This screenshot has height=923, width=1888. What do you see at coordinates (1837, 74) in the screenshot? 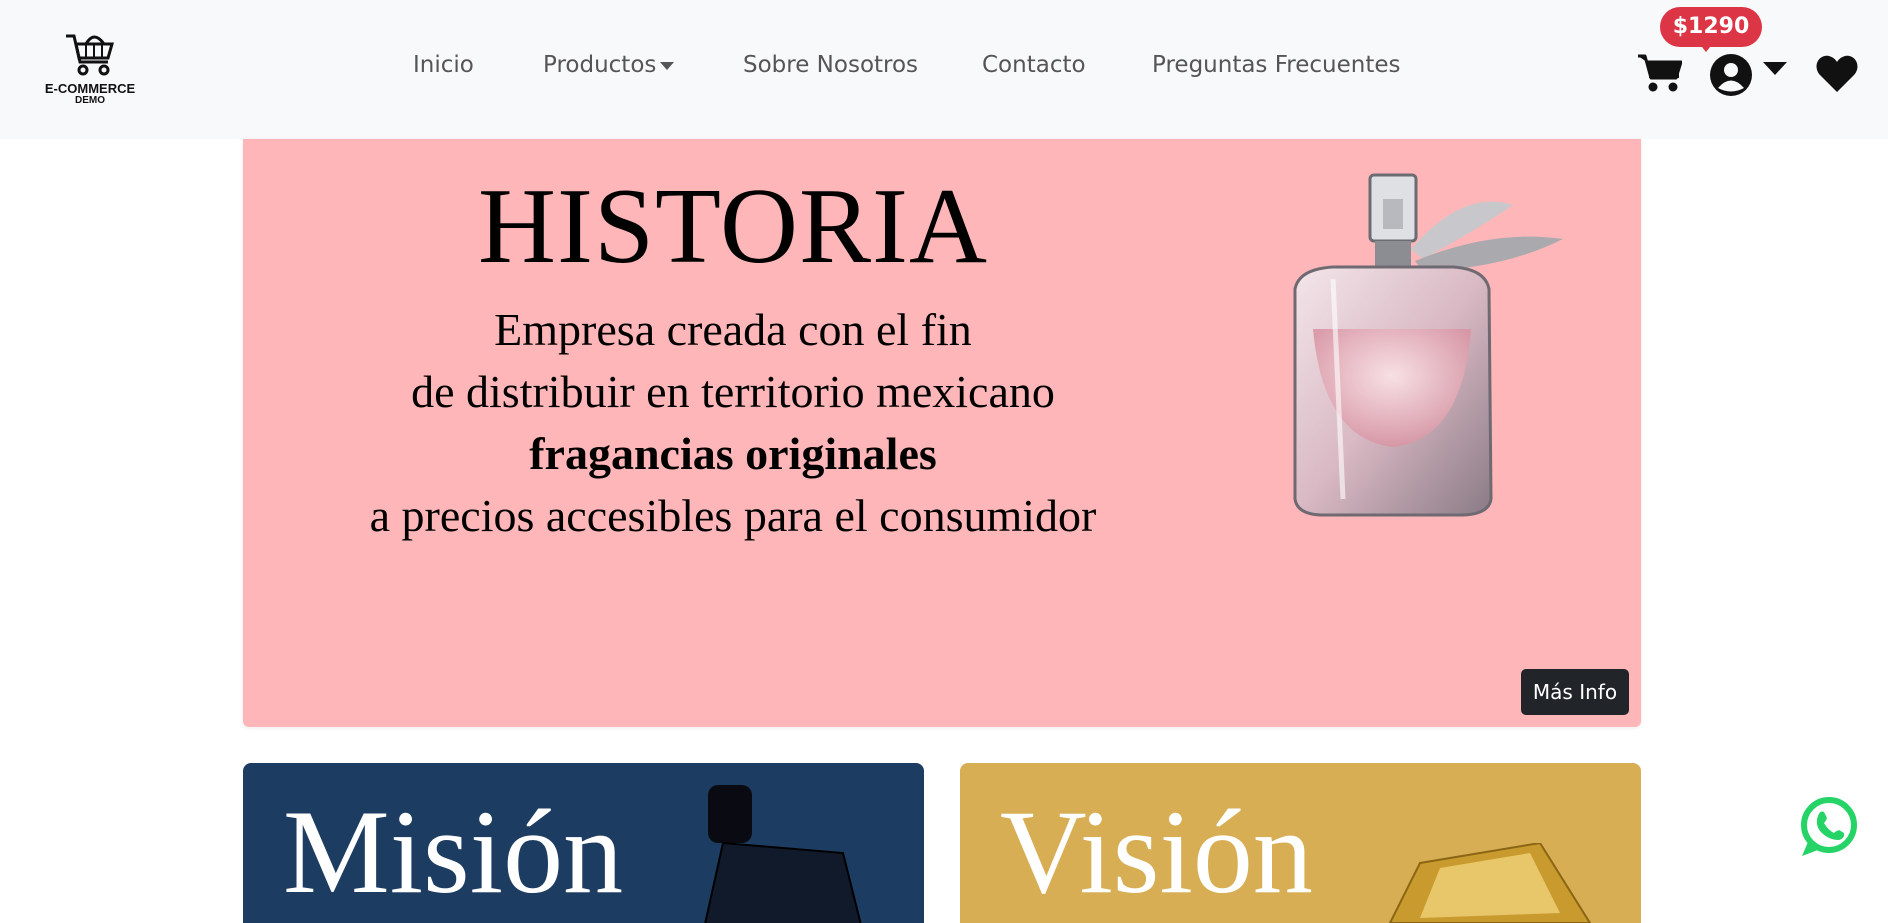
I see `heart-icon` at bounding box center [1837, 74].